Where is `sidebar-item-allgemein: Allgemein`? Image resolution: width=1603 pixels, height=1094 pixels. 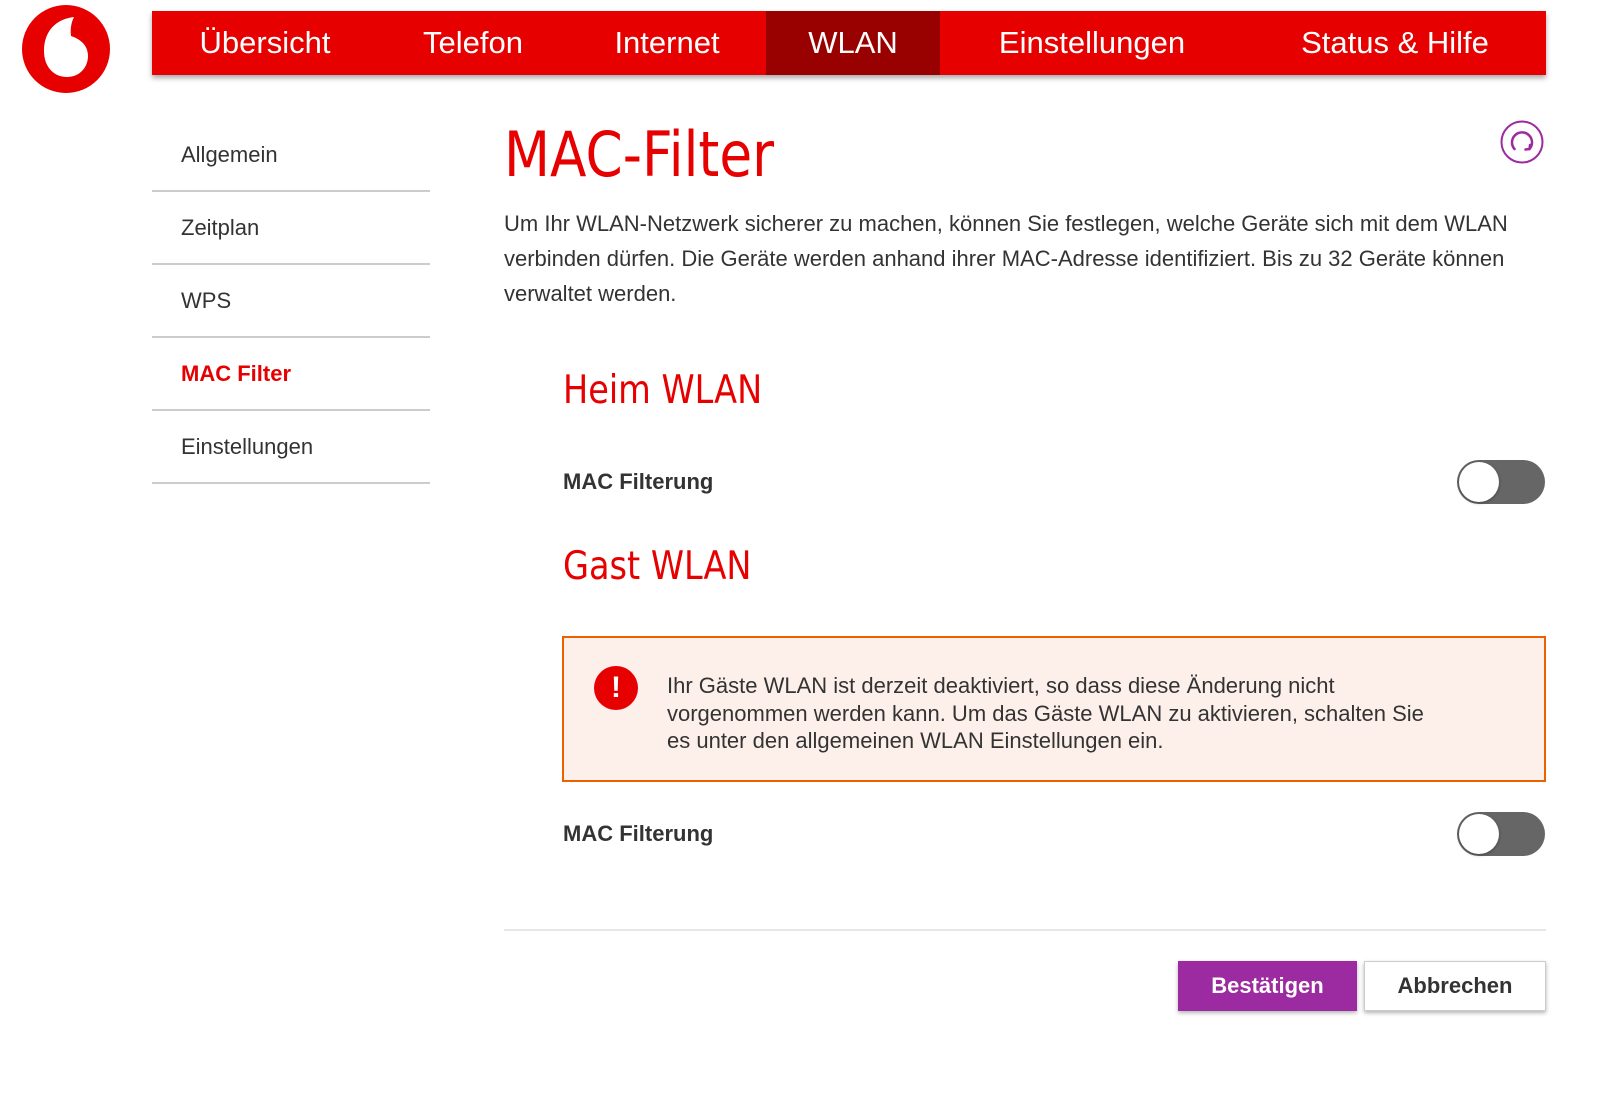 sidebar-item-allgemein: Allgemein is located at coordinates (291, 155).